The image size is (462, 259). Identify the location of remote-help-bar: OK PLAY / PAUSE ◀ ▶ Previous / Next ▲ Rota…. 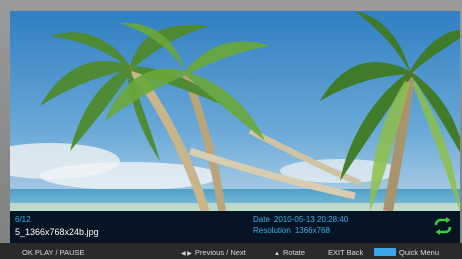
(231, 251).